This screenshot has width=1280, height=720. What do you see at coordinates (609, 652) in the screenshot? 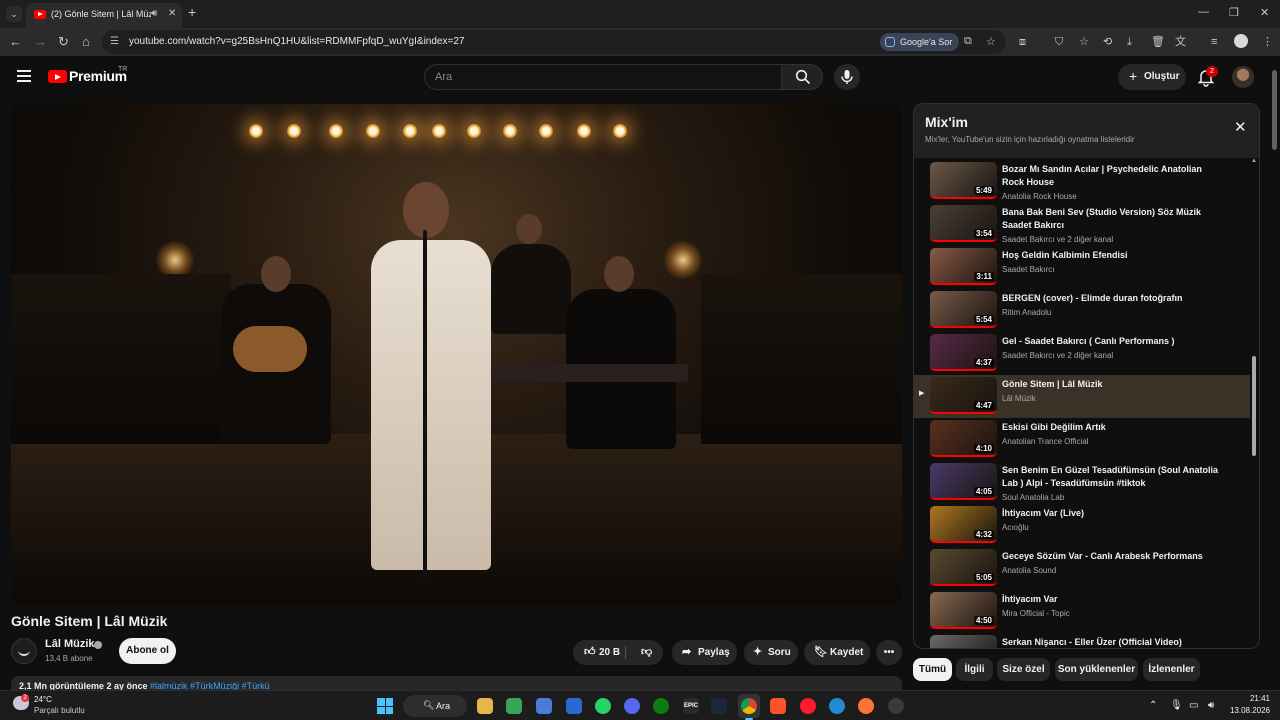
I see `like-count: 20 B` at bounding box center [609, 652].